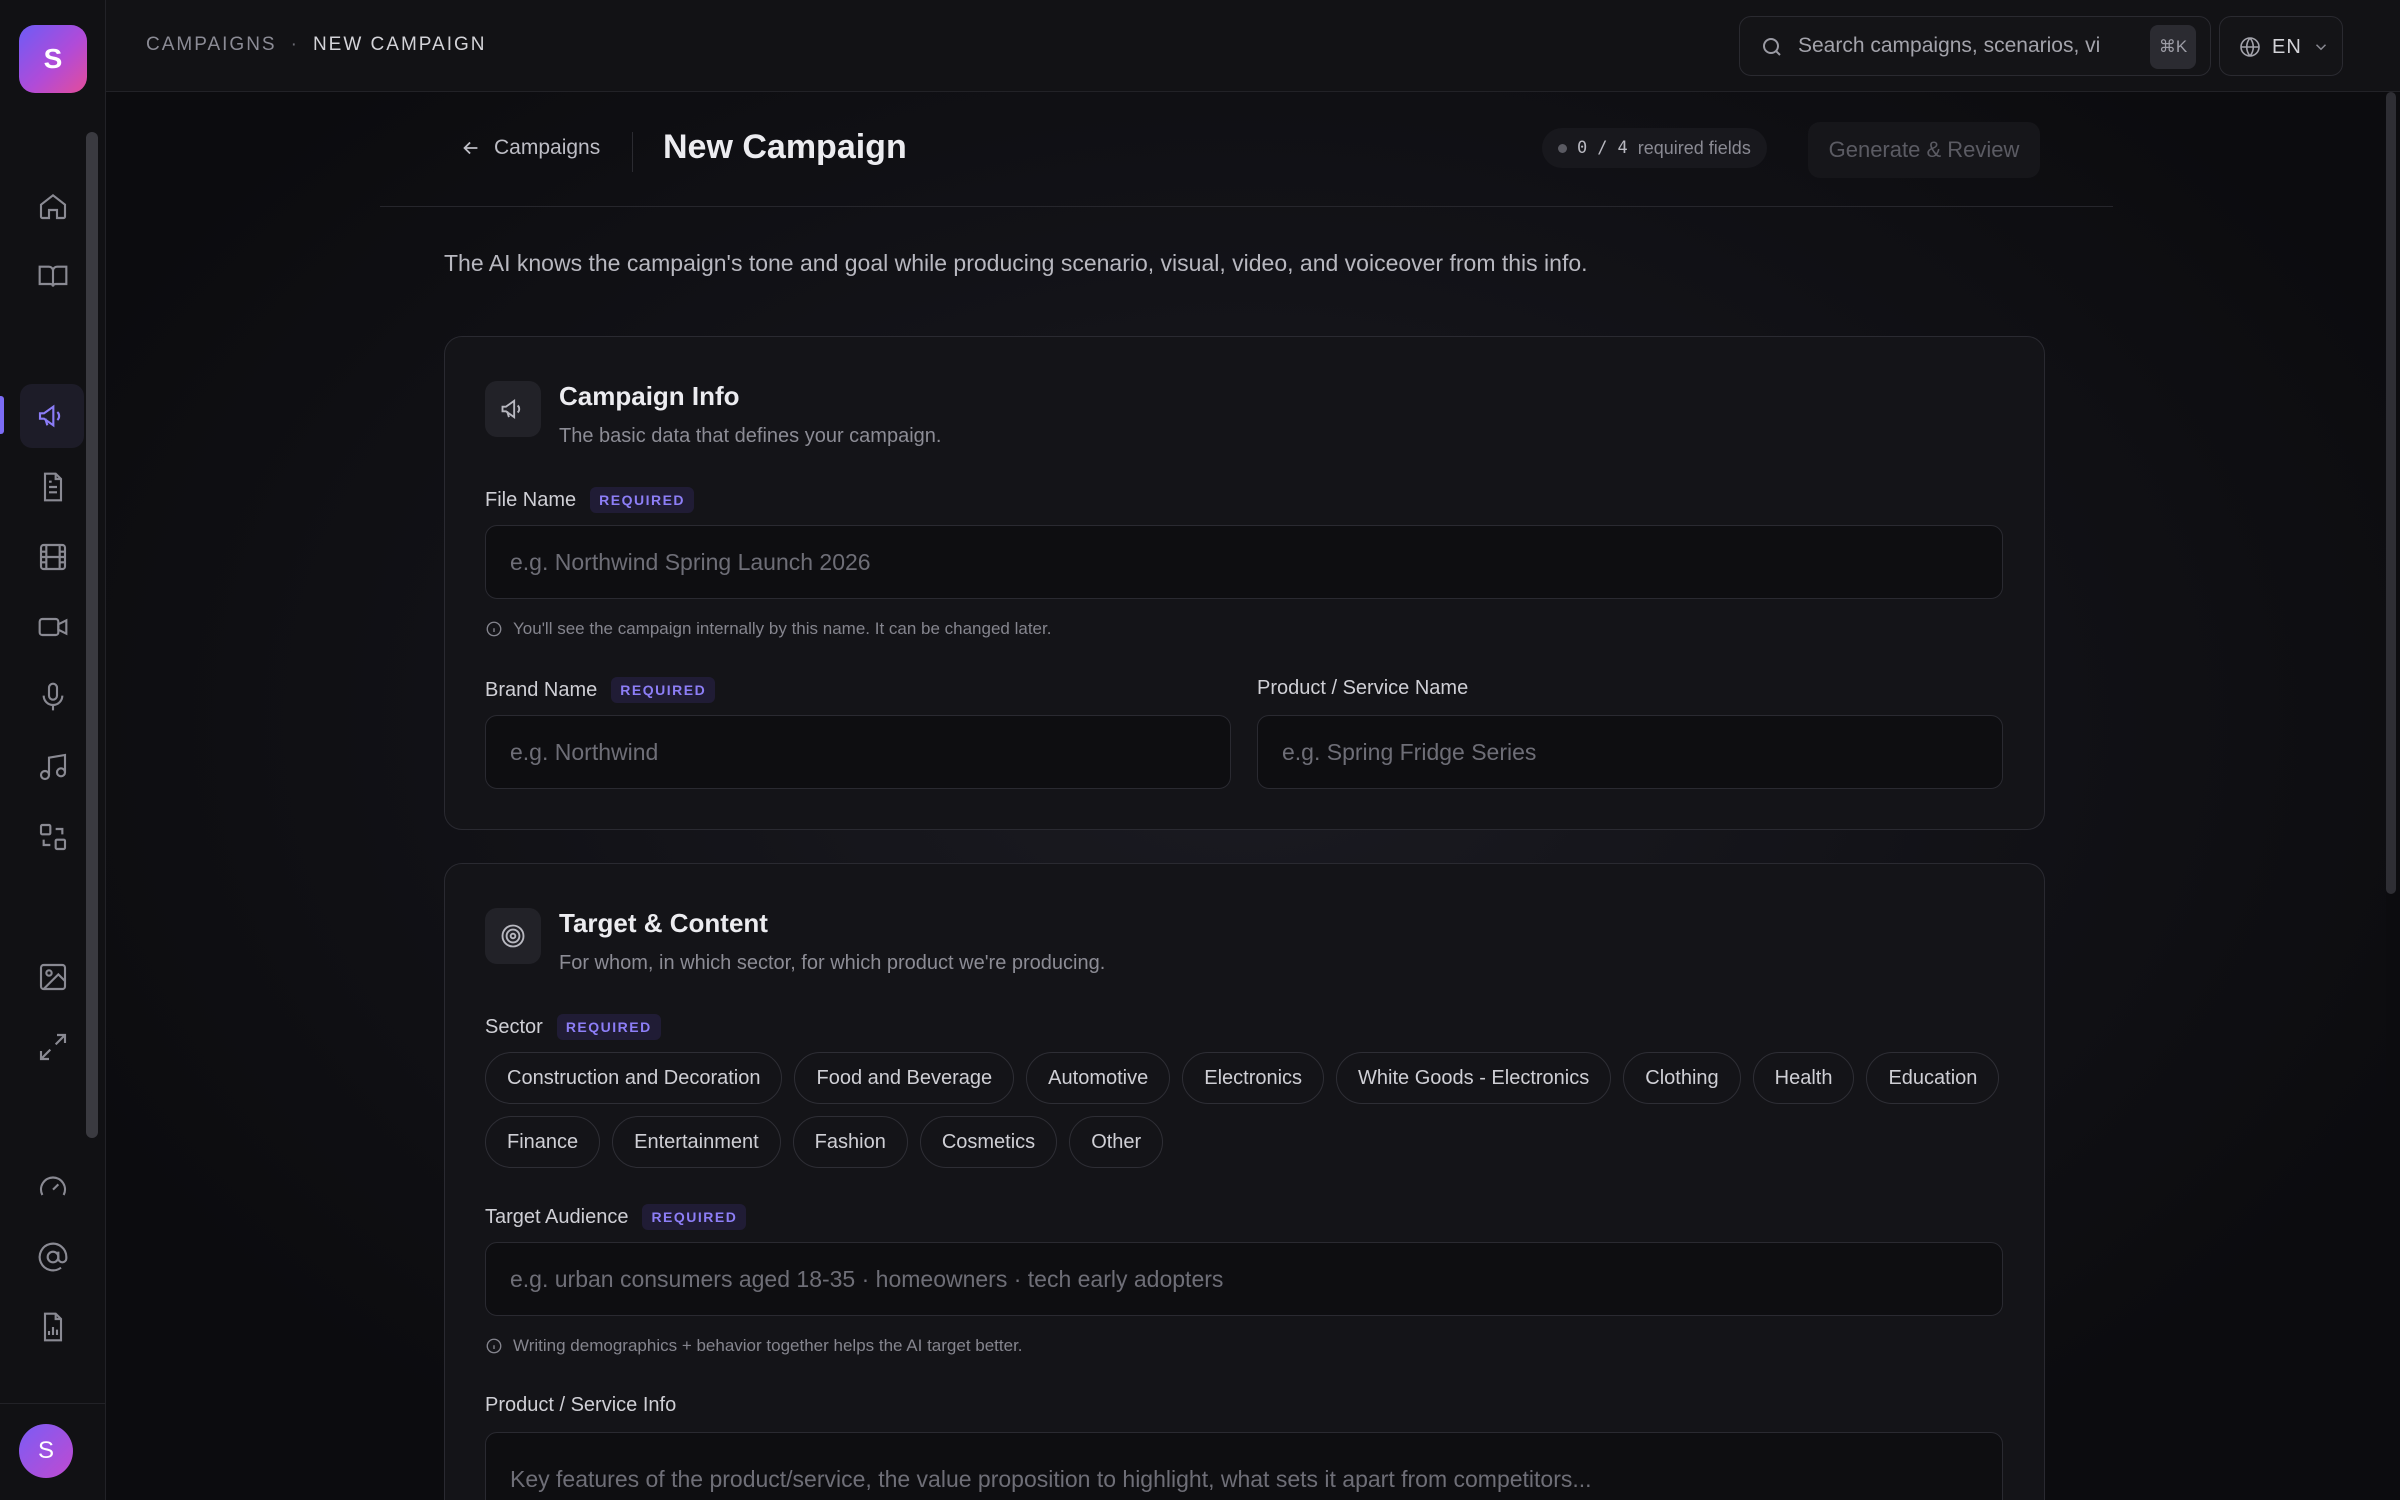 The width and height of the screenshot is (2400, 1500). Describe the element at coordinates (696, 1142) in the screenshot. I see `sector-chip: Entertainment` at that location.